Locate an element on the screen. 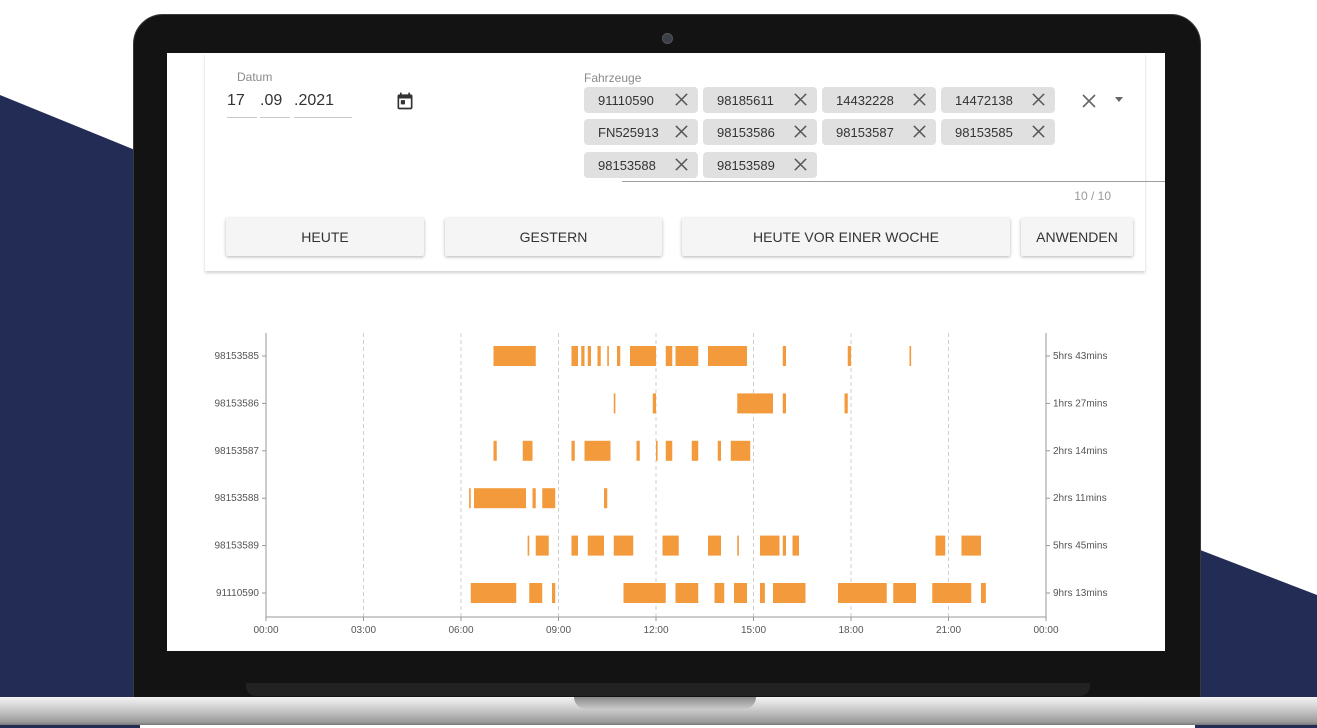 Image resolution: width=1317 pixels, height=728 pixels. clear-all-icon is located at coordinates (1089, 101).